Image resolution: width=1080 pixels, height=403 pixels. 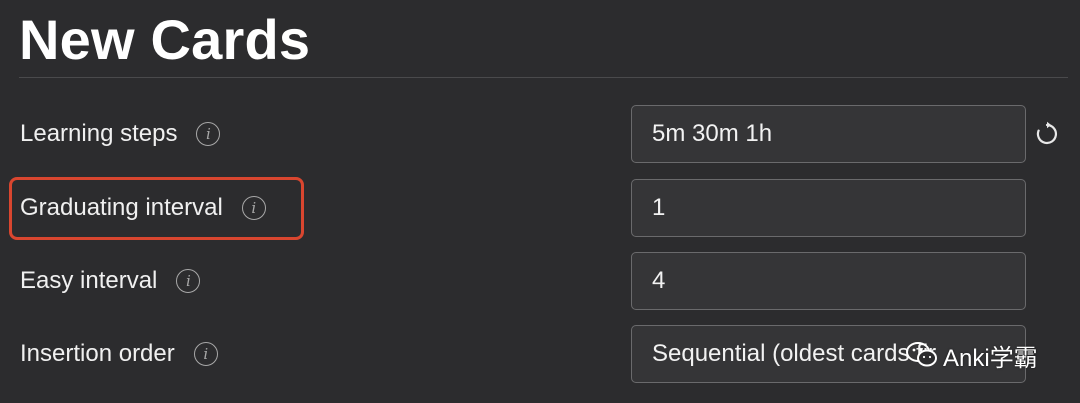 I want to click on section-title: New Cards, so click(x=165, y=39).